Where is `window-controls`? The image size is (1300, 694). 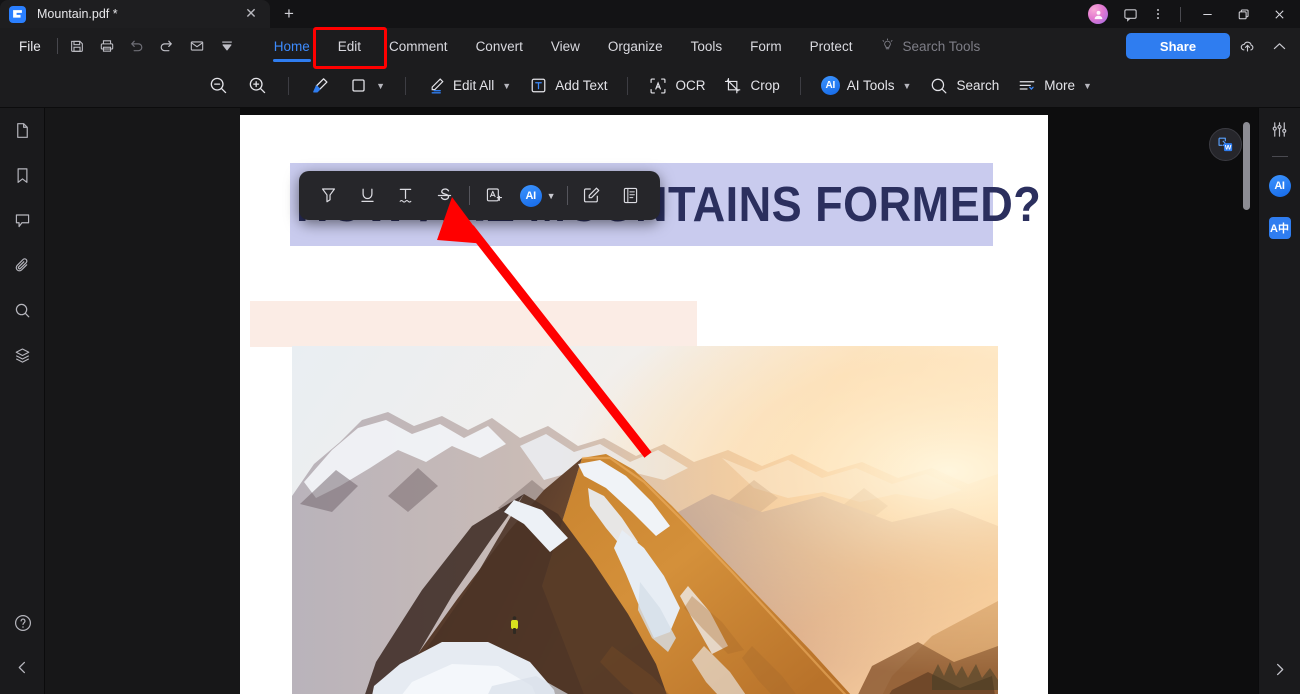
window-controls is located at coordinates (1194, 14).